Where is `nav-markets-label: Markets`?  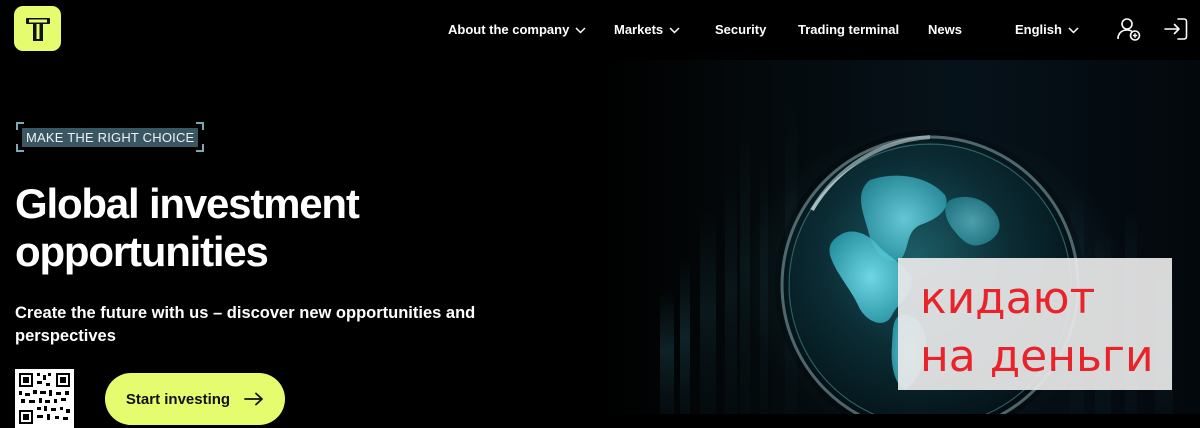
nav-markets-label: Markets is located at coordinates (639, 29).